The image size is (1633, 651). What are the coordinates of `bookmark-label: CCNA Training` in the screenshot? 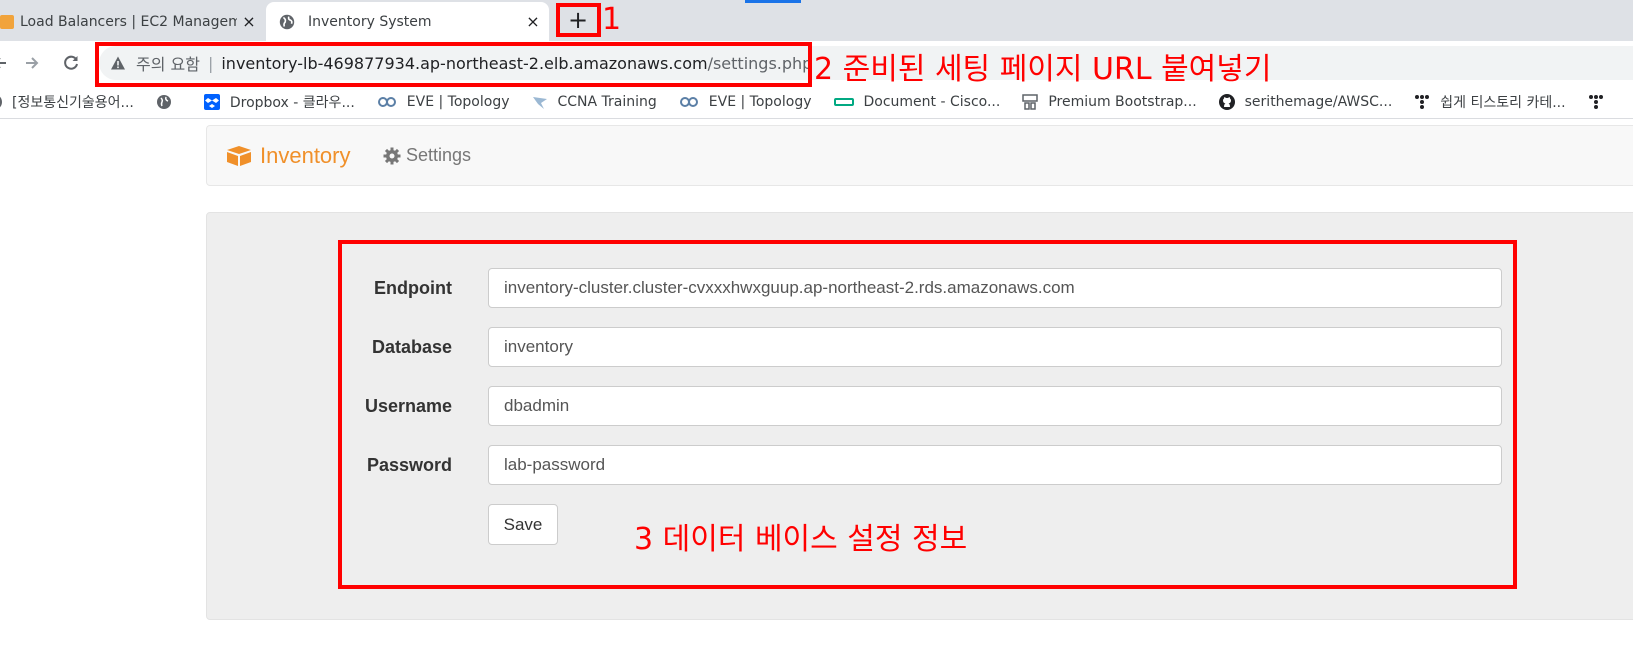 It's located at (607, 101).